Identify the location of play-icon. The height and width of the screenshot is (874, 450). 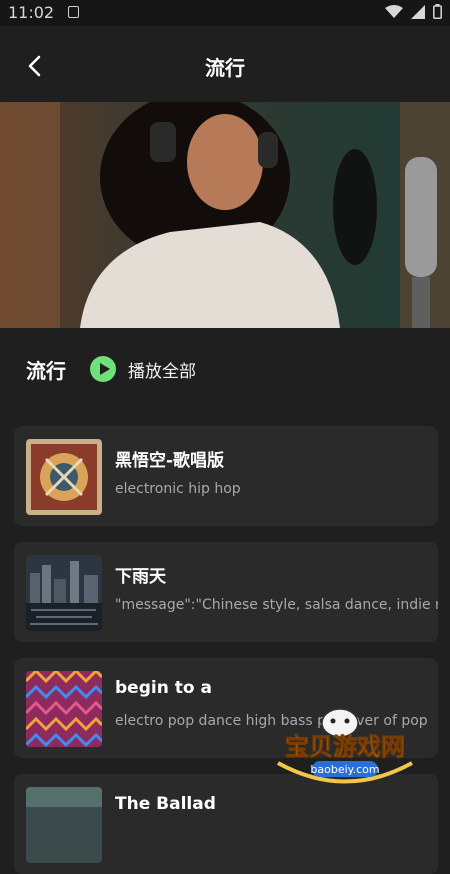
(103, 369).